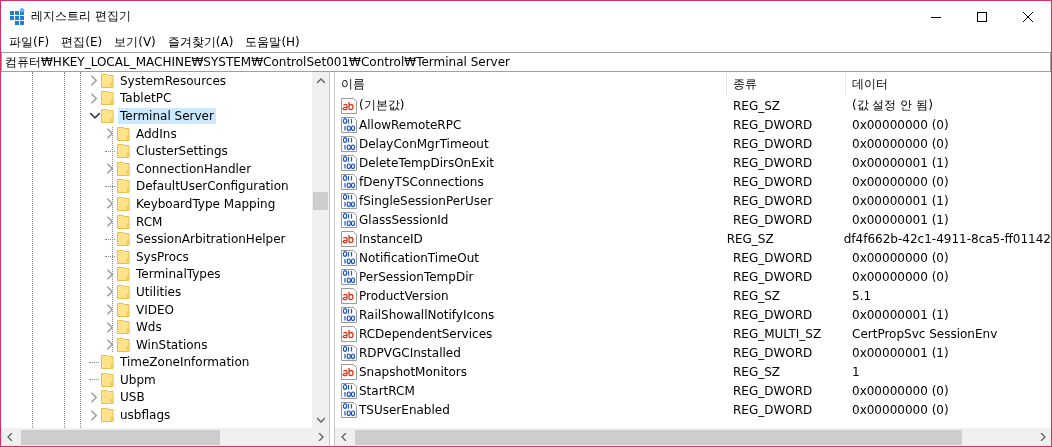 This screenshot has width=1052, height=447. Describe the element at coordinates (1028, 16) in the screenshot. I see `close-icon` at that location.